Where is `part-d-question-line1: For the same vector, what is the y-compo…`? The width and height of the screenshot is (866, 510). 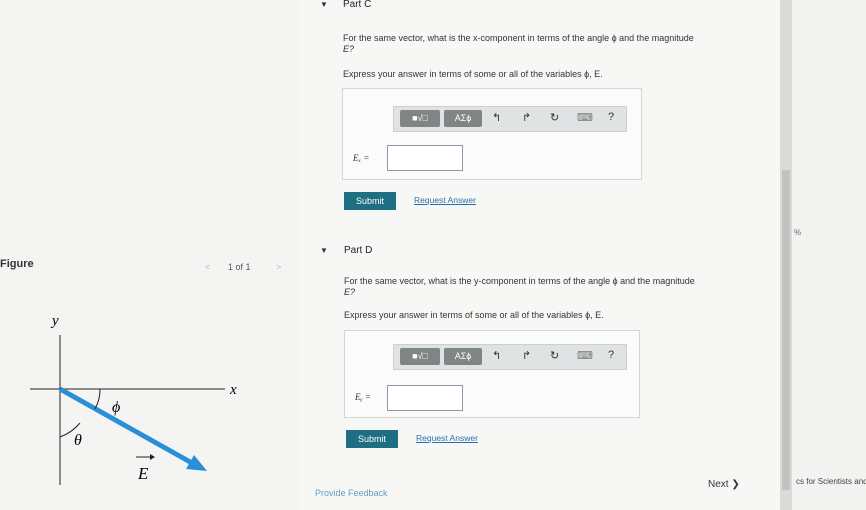 part-d-question-line1: For the same vector, what is the y-compo… is located at coordinates (519, 281).